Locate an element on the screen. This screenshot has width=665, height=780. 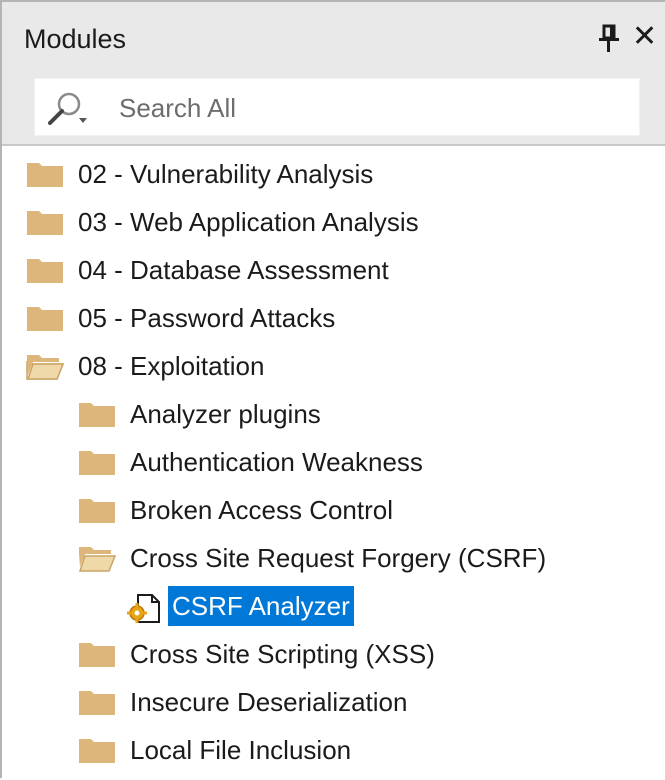
tree-item-label: Insecure Deserialization is located at coordinates (269, 702).